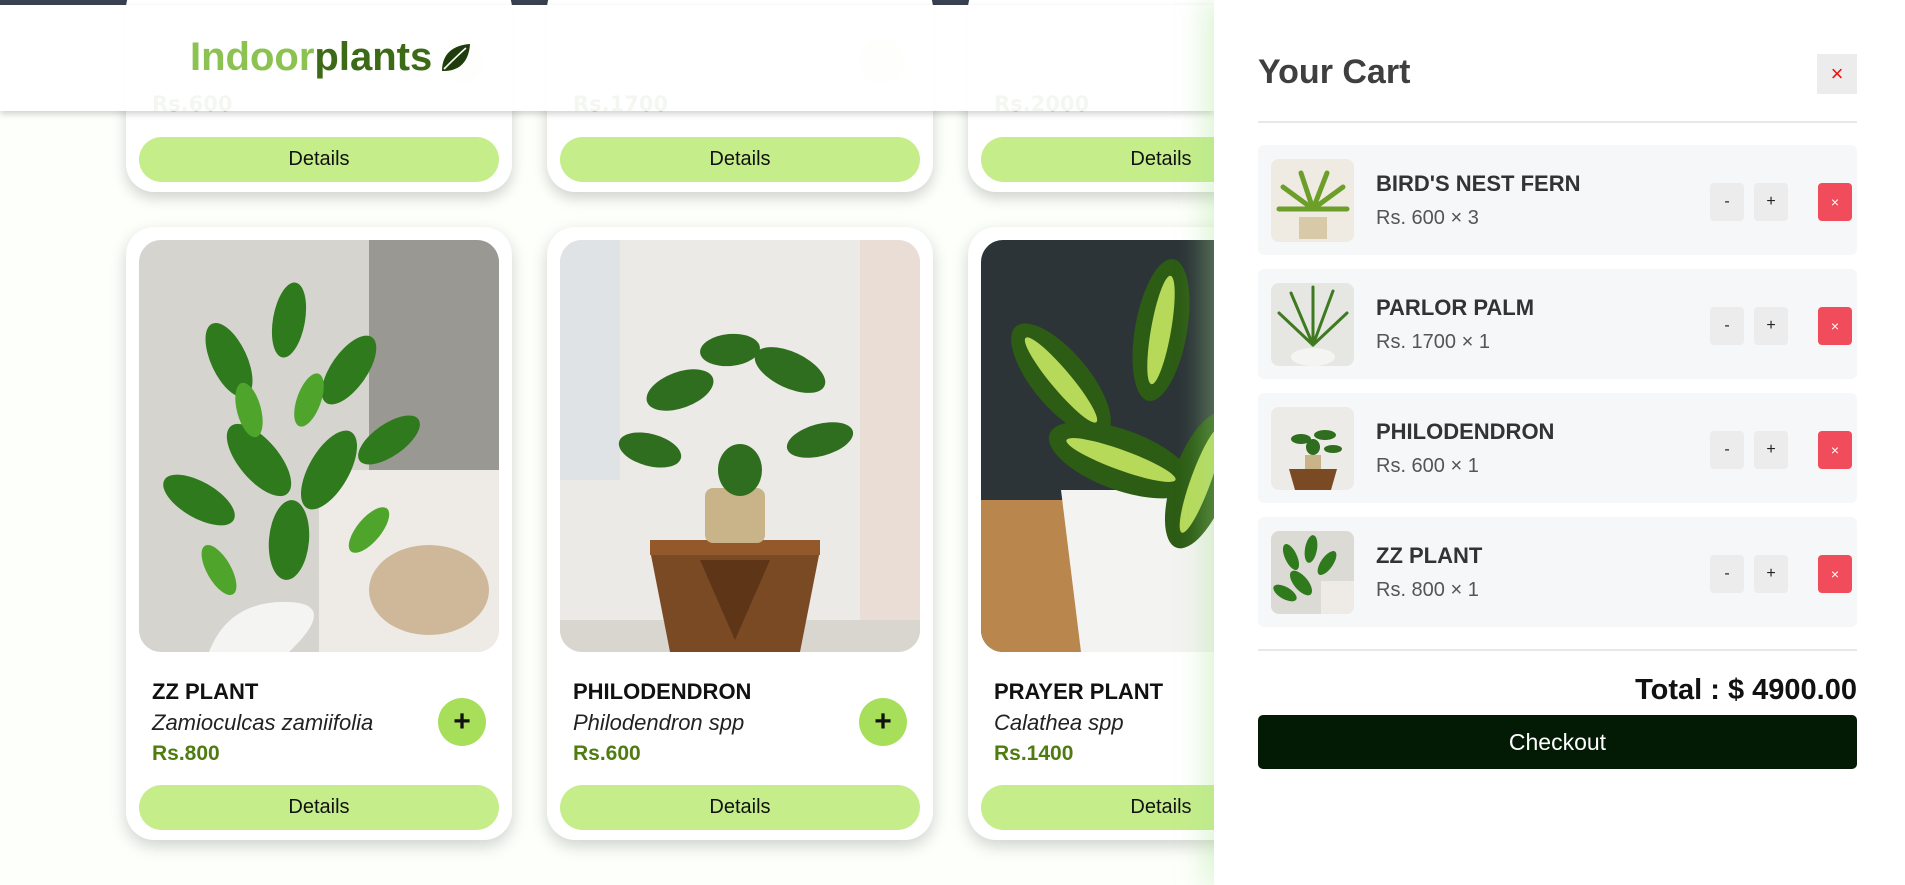  I want to click on cart-item-price-qty: Rs. 600 × 3, so click(1427, 218).